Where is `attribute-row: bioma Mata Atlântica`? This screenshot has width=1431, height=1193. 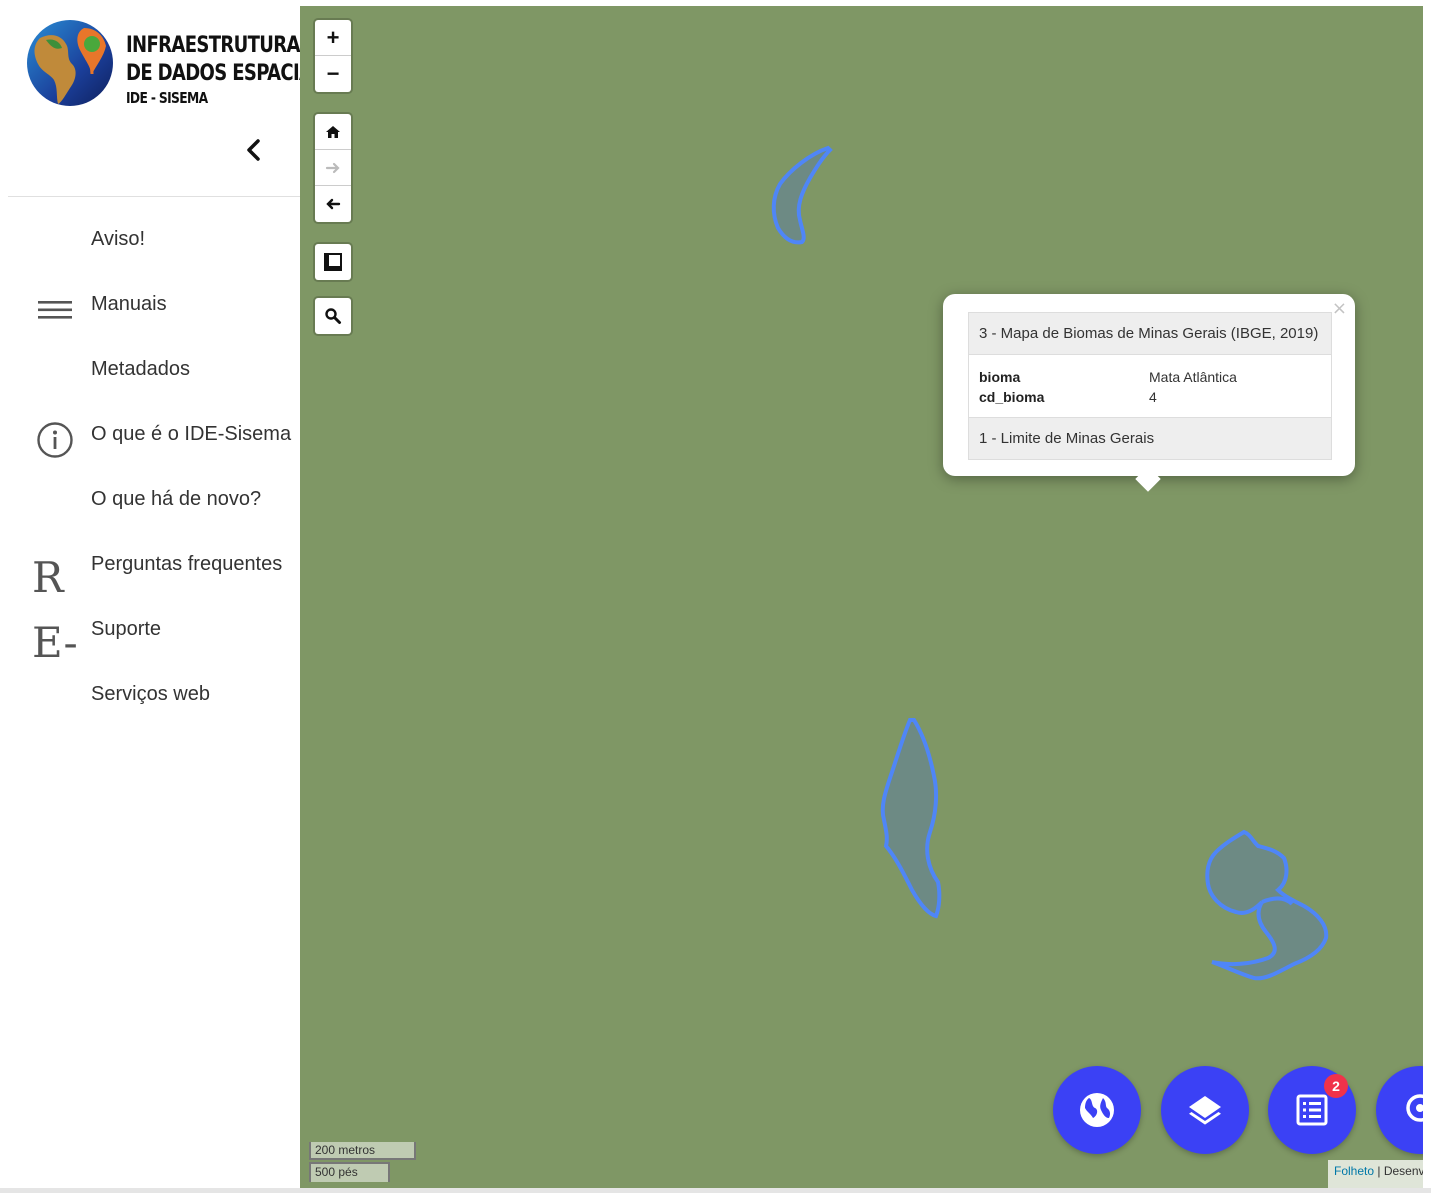
attribute-row: bioma Mata Atlântica is located at coordinates (1150, 377).